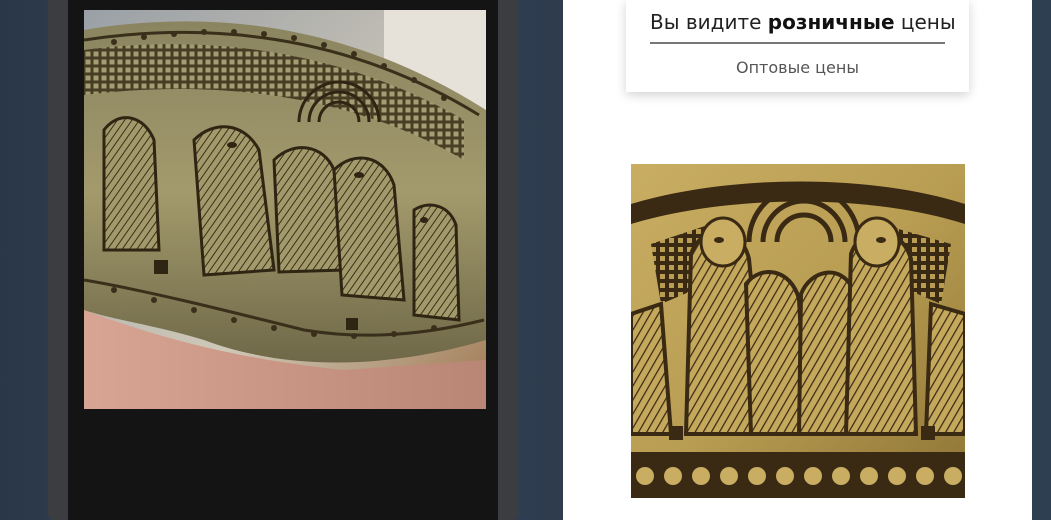  I want to click on retail-prices-option: Вы видите розничные цены, so click(803, 27).